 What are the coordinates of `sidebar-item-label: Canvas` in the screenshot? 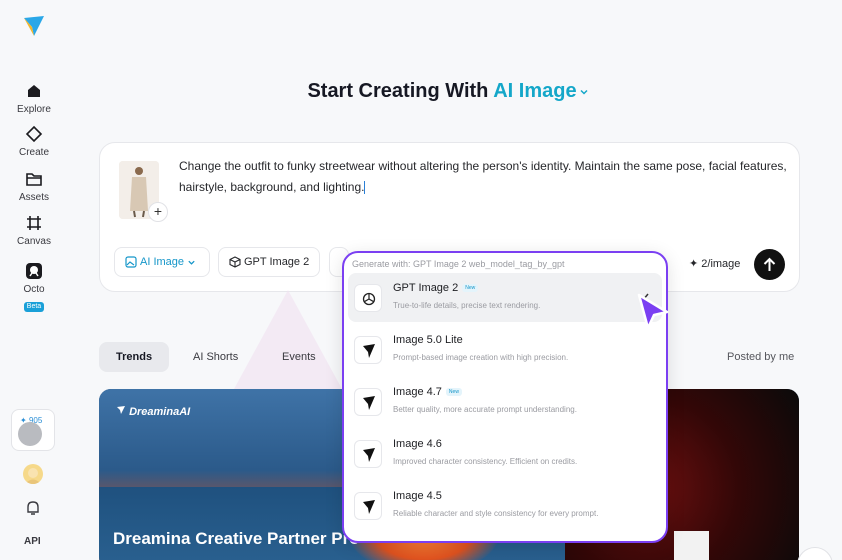 It's located at (34, 241).